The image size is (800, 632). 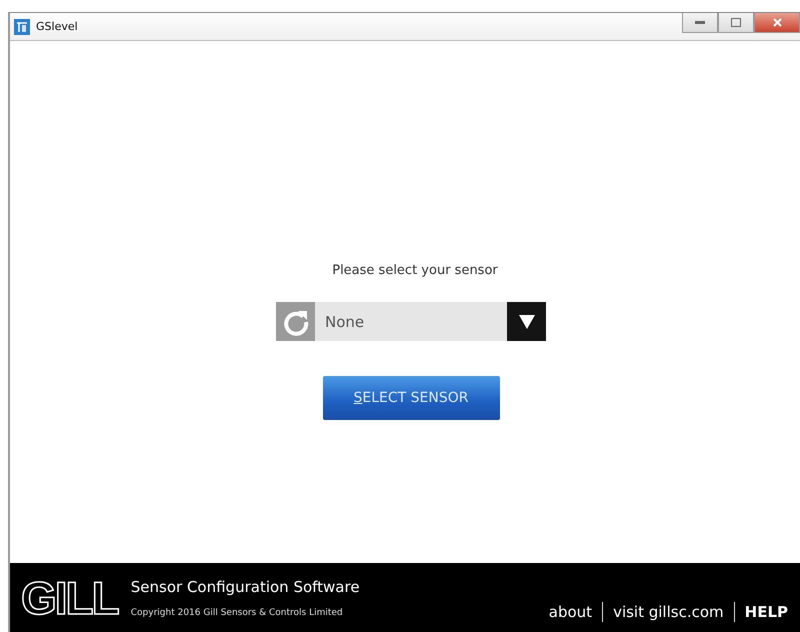 I want to click on maximize-icon, so click(x=736, y=22).